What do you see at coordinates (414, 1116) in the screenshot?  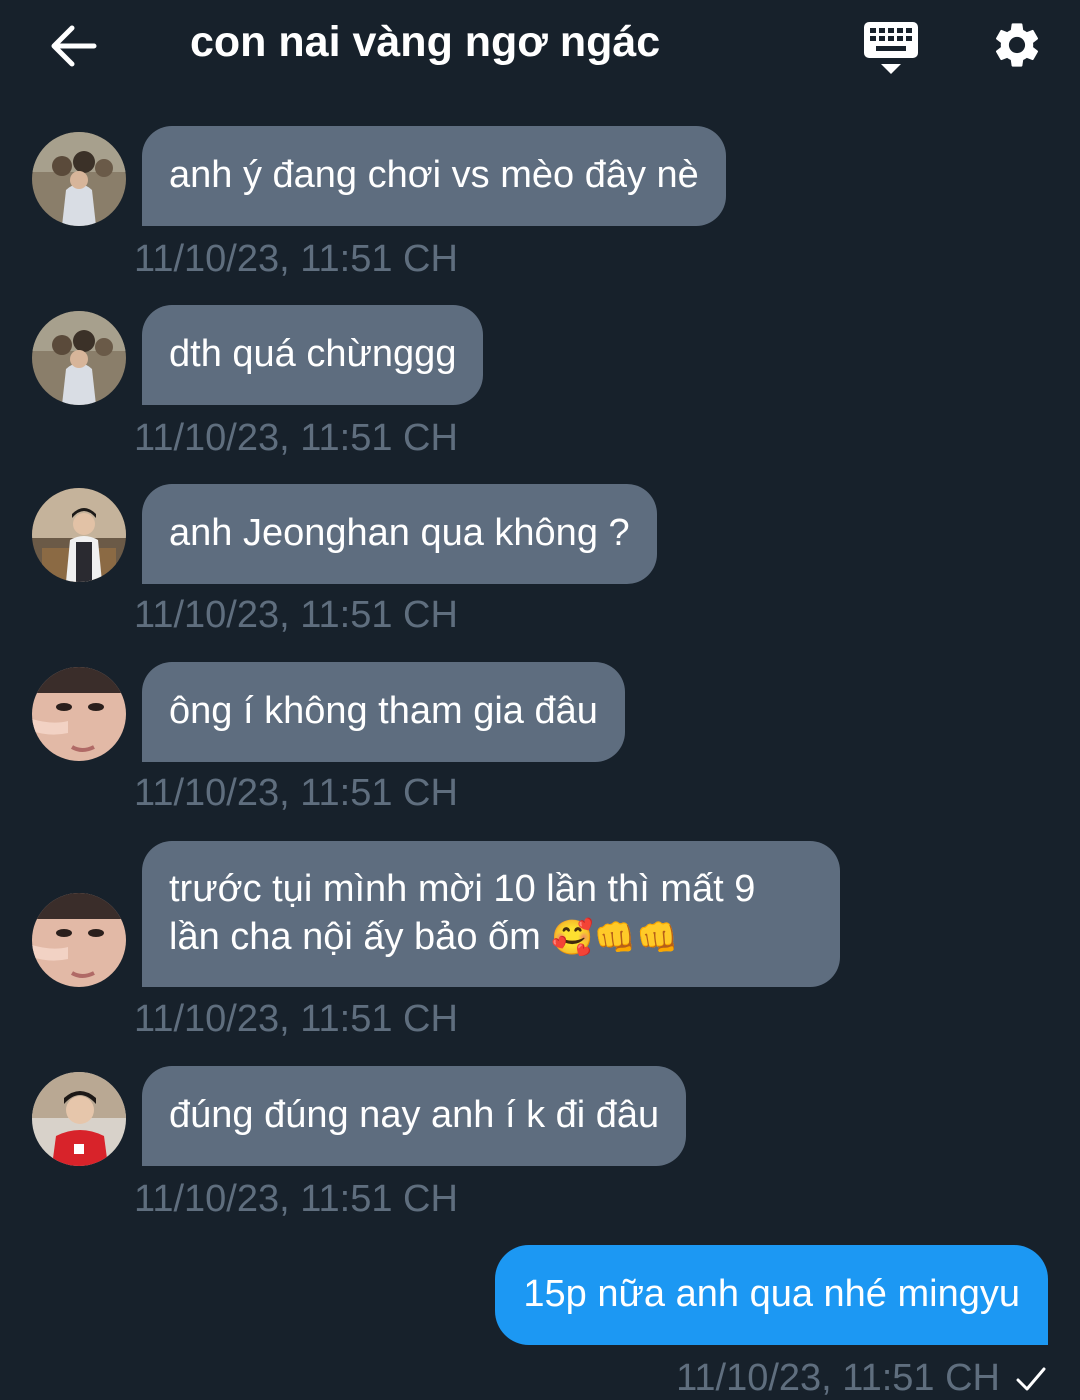 I see `message-bubble: đúng đúng nay anh í k đi đâu` at bounding box center [414, 1116].